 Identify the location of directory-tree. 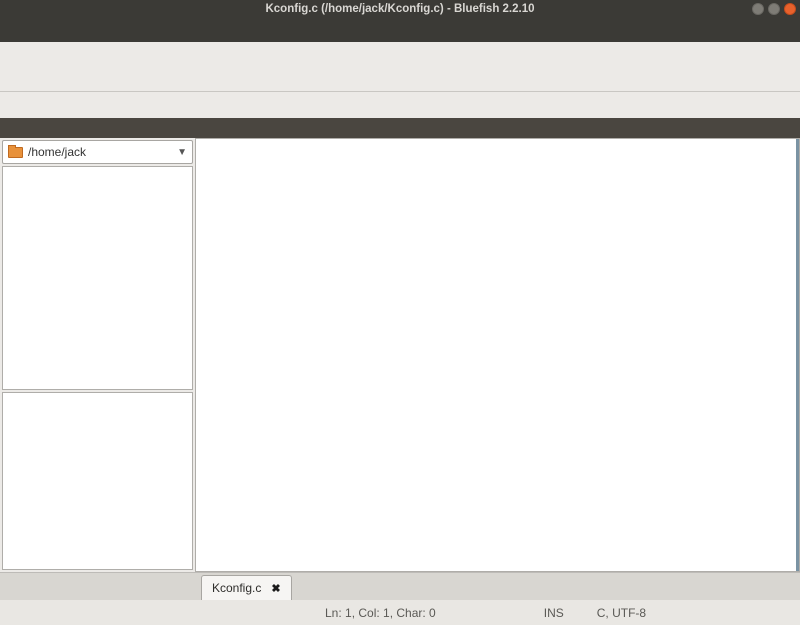
(97, 278).